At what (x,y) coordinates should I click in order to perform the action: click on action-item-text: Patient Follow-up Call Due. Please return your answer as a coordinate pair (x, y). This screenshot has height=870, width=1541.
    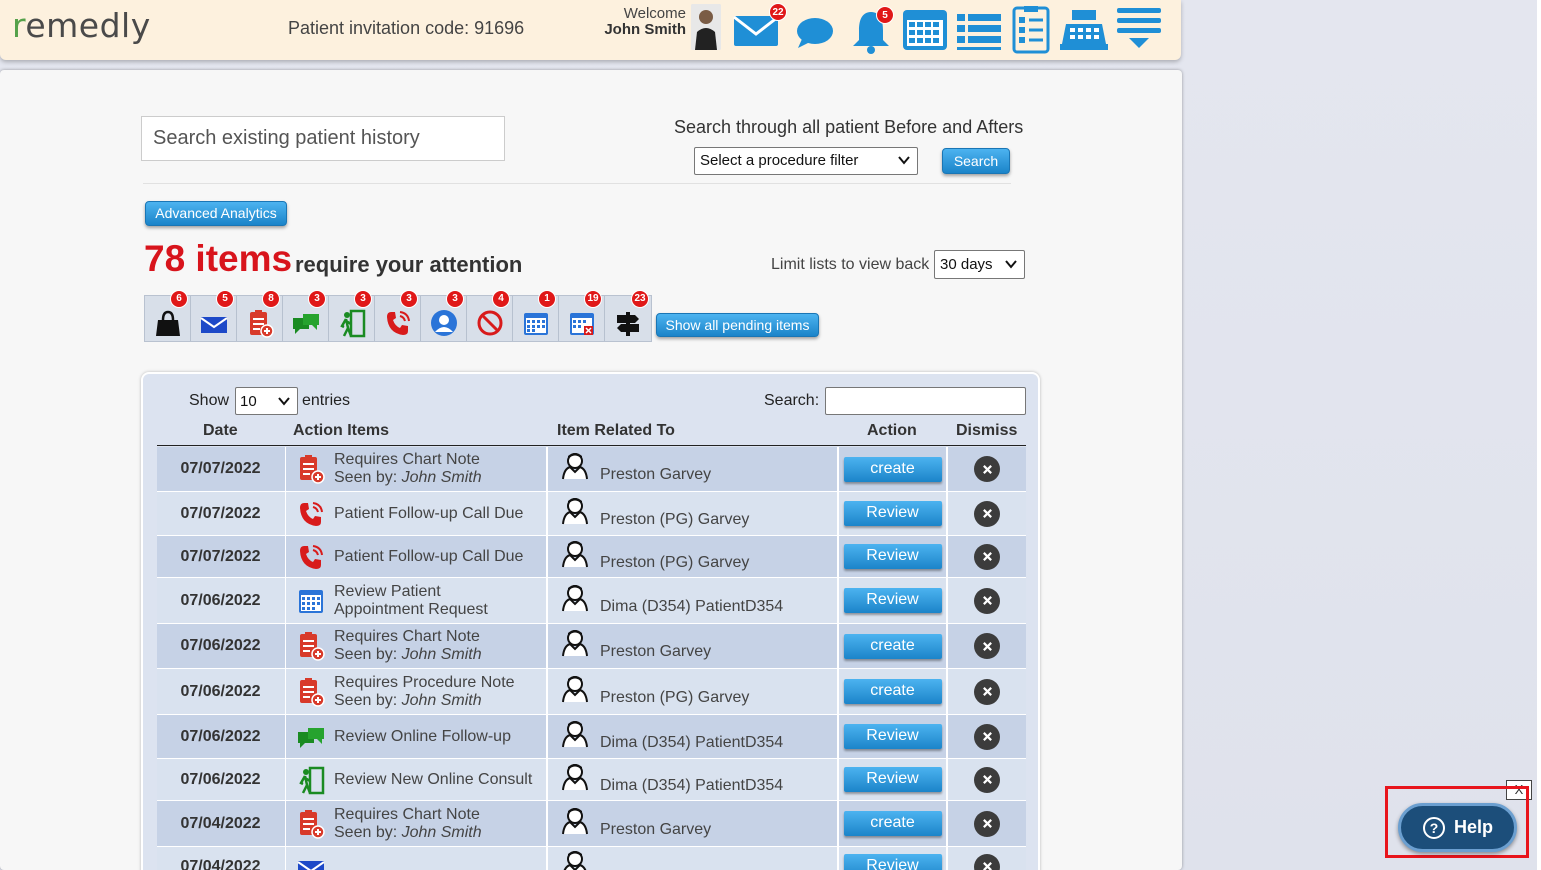
    Looking at the image, I should click on (428, 557).